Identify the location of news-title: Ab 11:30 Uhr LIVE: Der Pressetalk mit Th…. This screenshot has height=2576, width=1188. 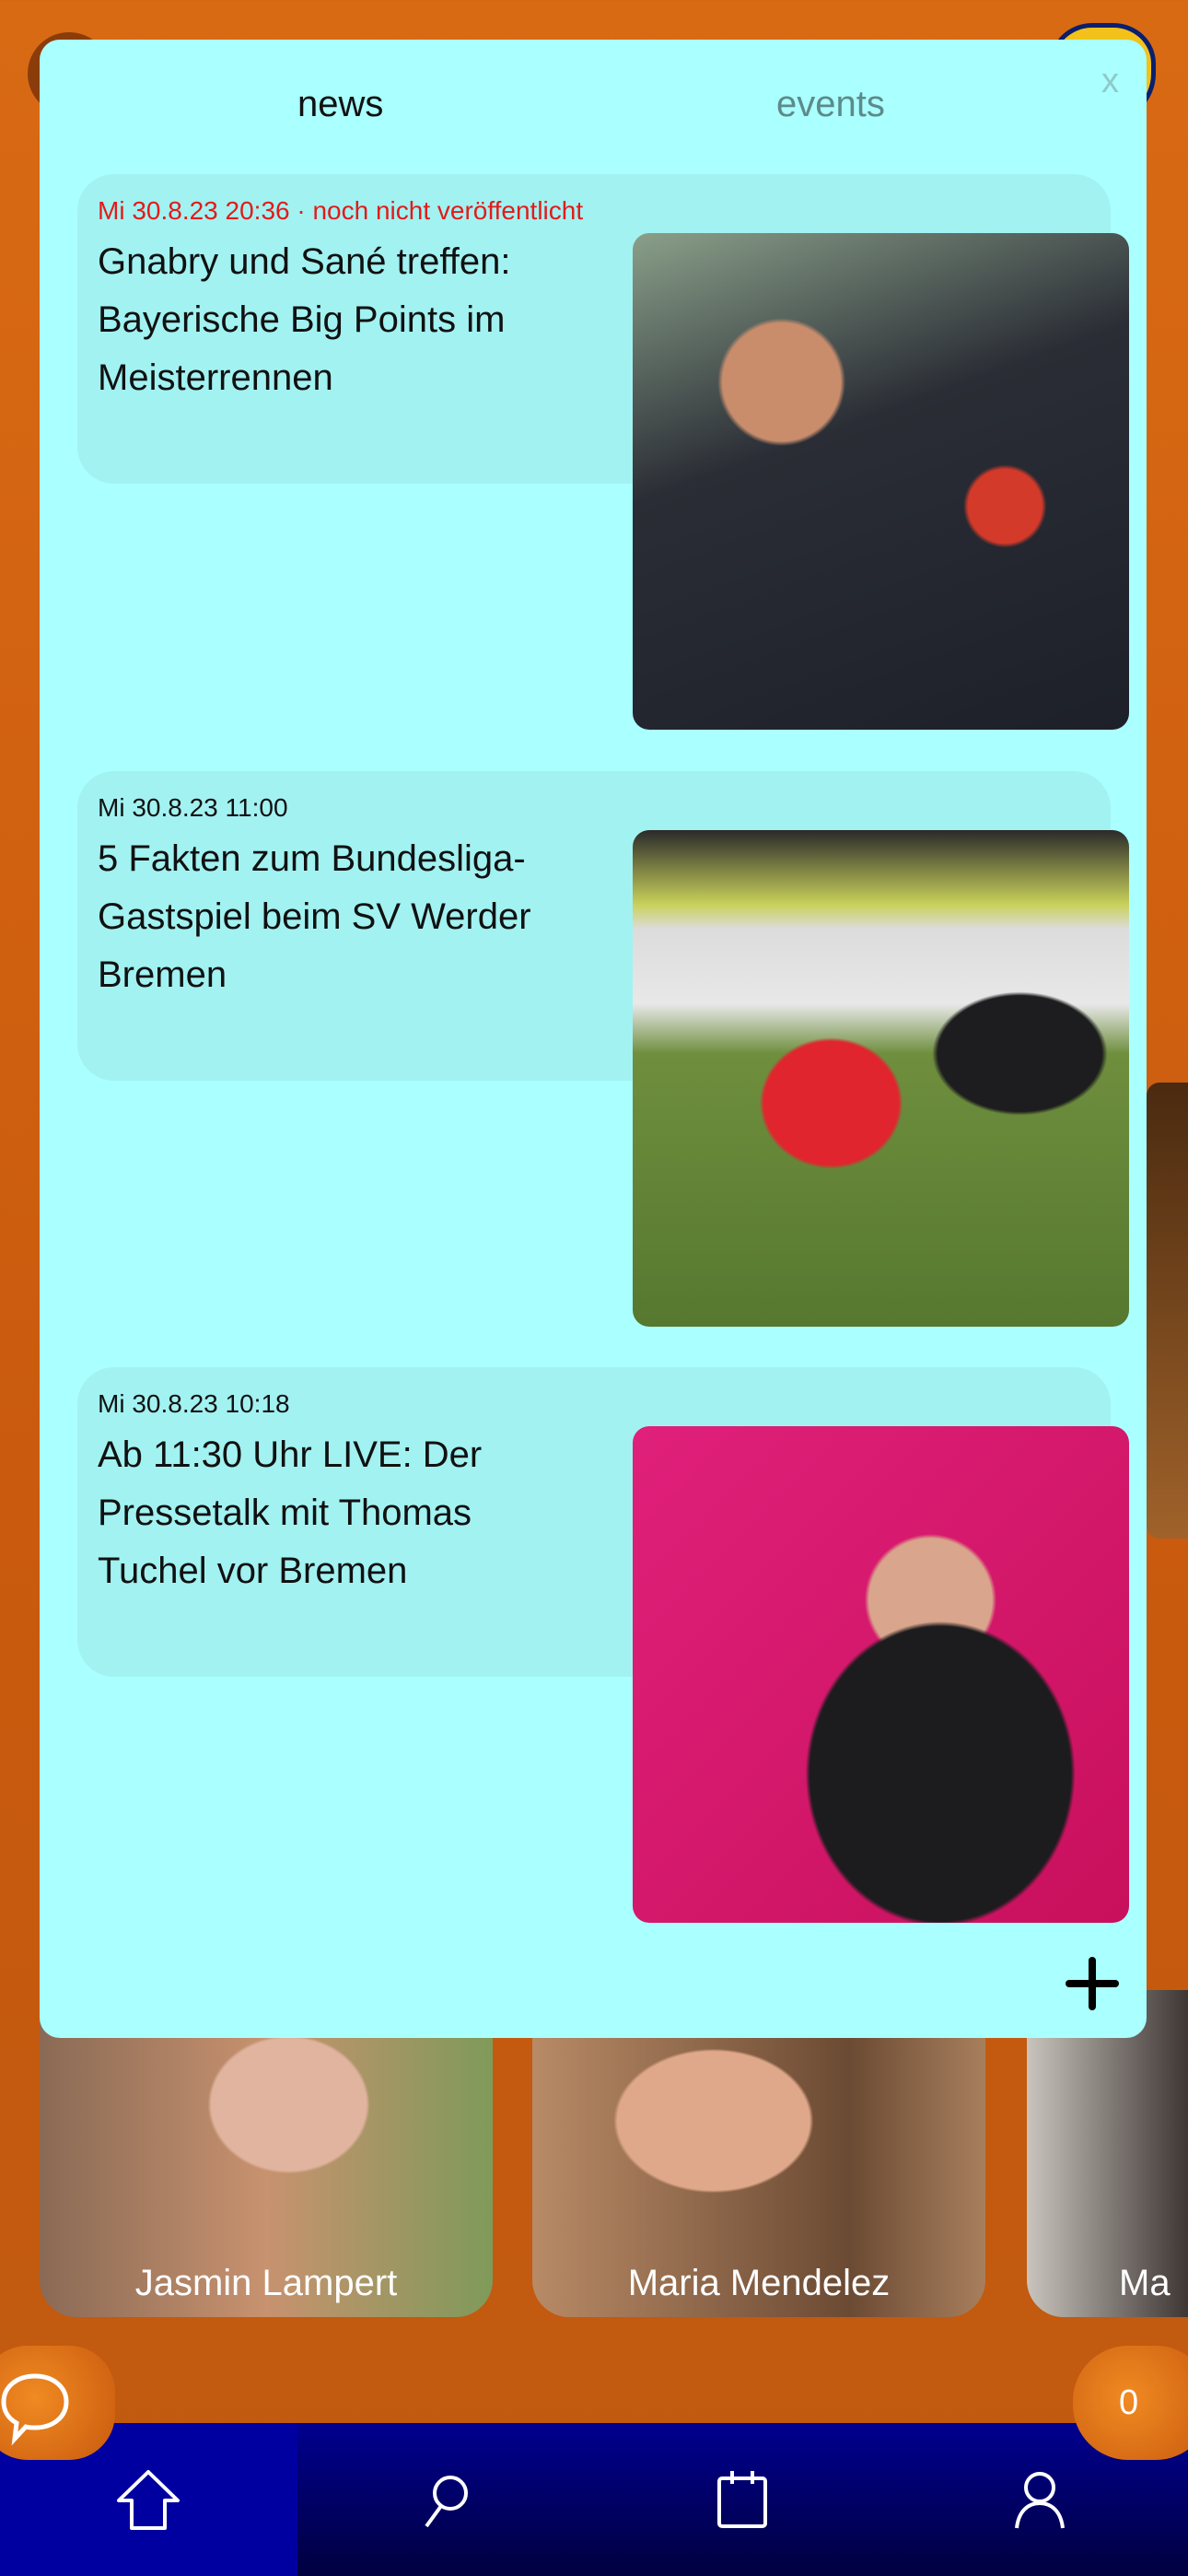
(290, 1512).